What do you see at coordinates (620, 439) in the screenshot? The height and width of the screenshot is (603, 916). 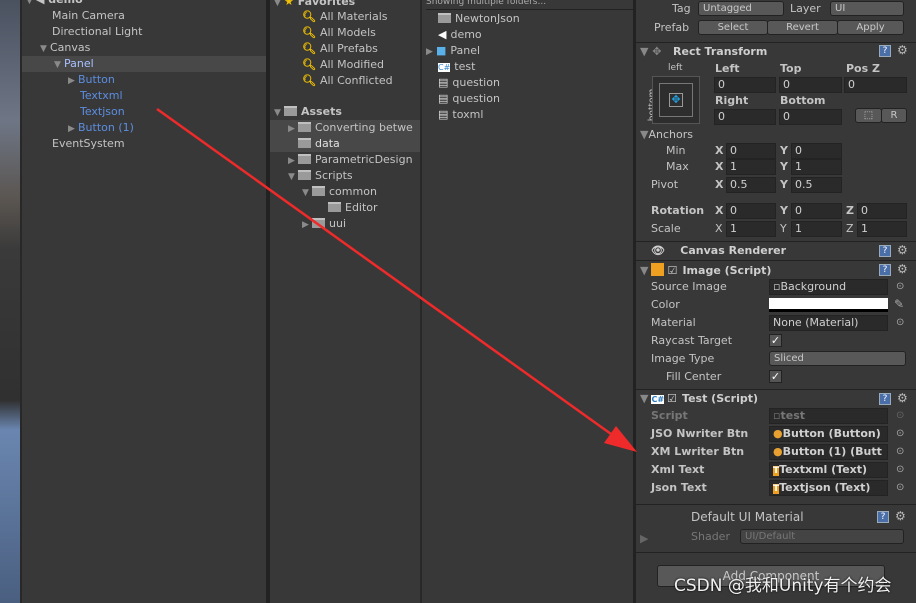 I see `arrow-head` at bounding box center [620, 439].